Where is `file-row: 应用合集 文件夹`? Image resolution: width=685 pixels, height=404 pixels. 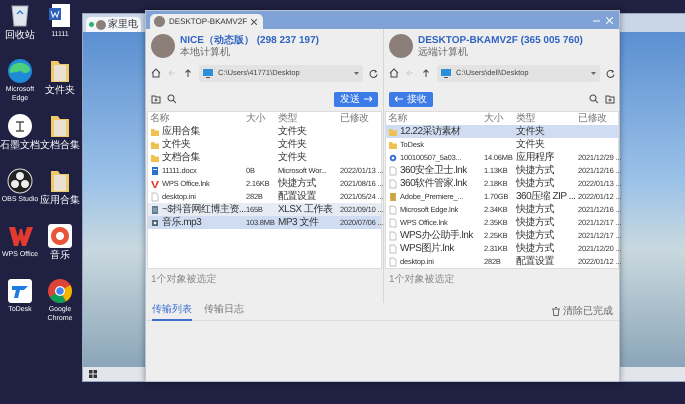
file-row: 应用合集 文件夹 is located at coordinates (264, 131).